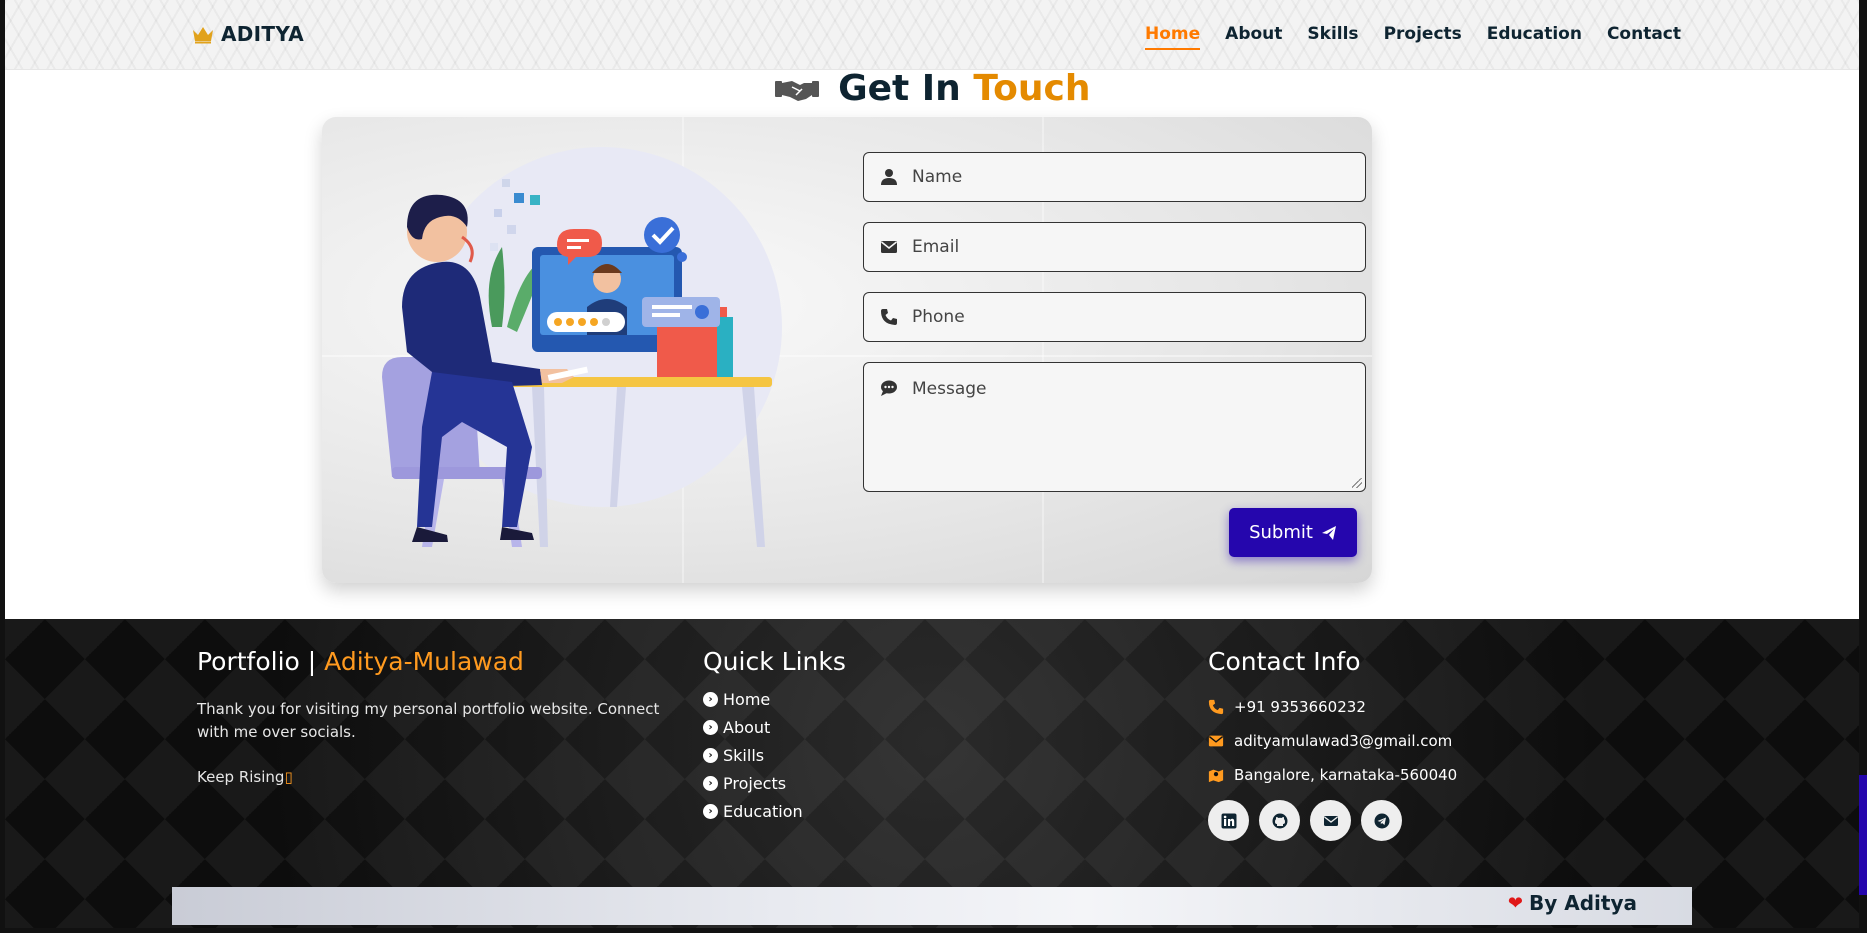  Describe the element at coordinates (744, 755) in the screenshot. I see `quick-link-label: Skills` at that location.